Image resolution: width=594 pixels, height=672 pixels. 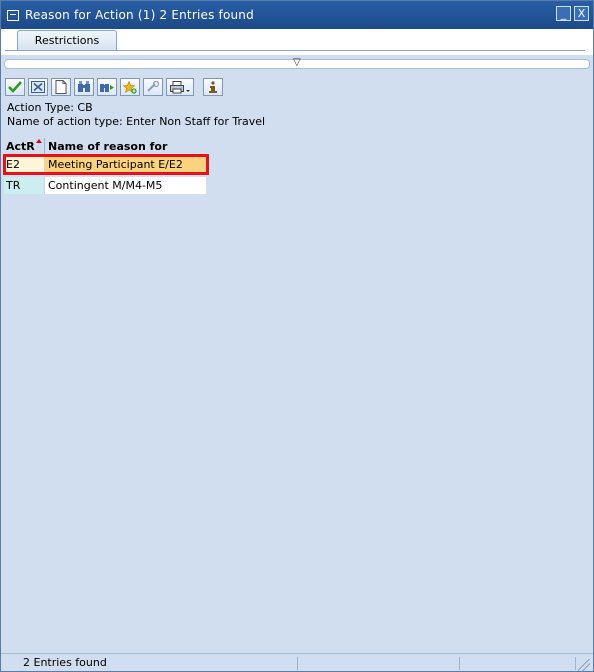 What do you see at coordinates (65, 662) in the screenshot?
I see `status-message: 2 Entries found` at bounding box center [65, 662].